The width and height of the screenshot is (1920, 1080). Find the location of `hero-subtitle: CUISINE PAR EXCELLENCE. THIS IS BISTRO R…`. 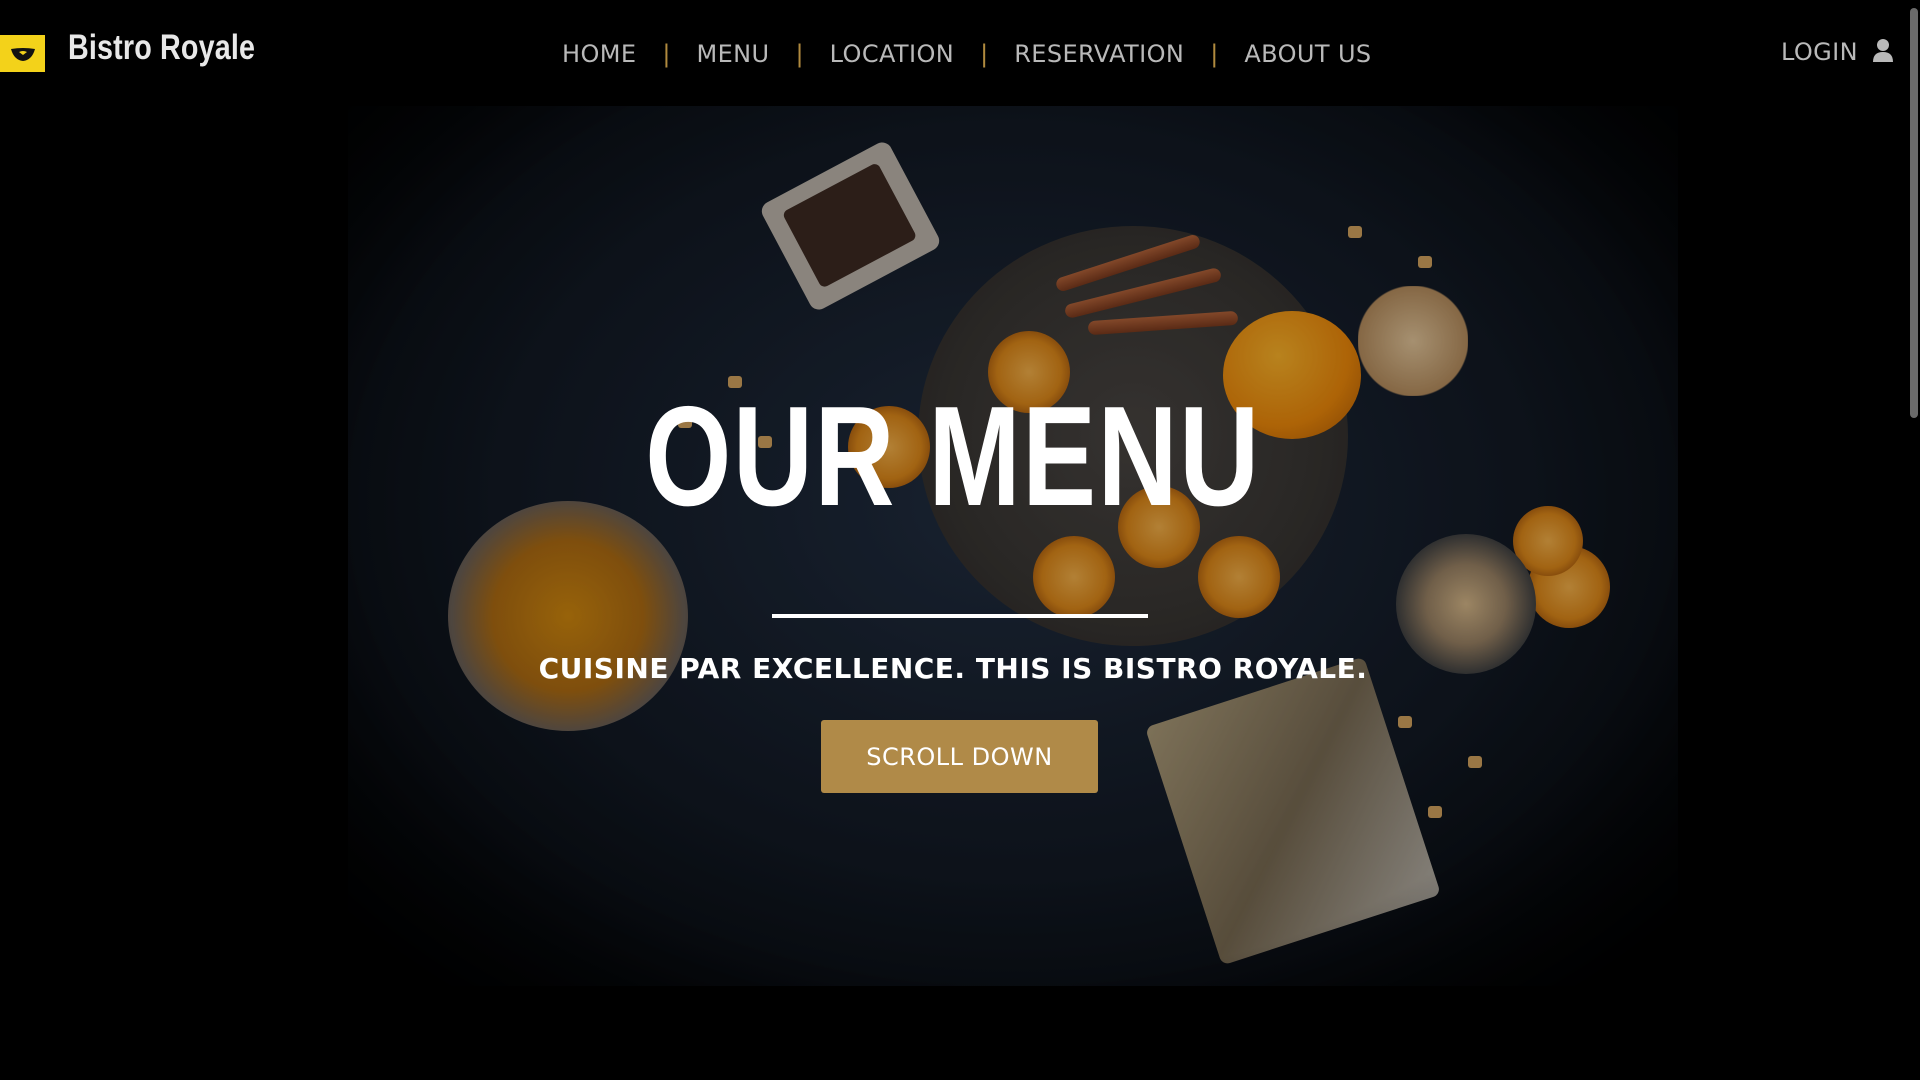

hero-subtitle: CUISINE PAR EXCELLENCE. THIS IS BISTRO R… is located at coordinates (953, 668).